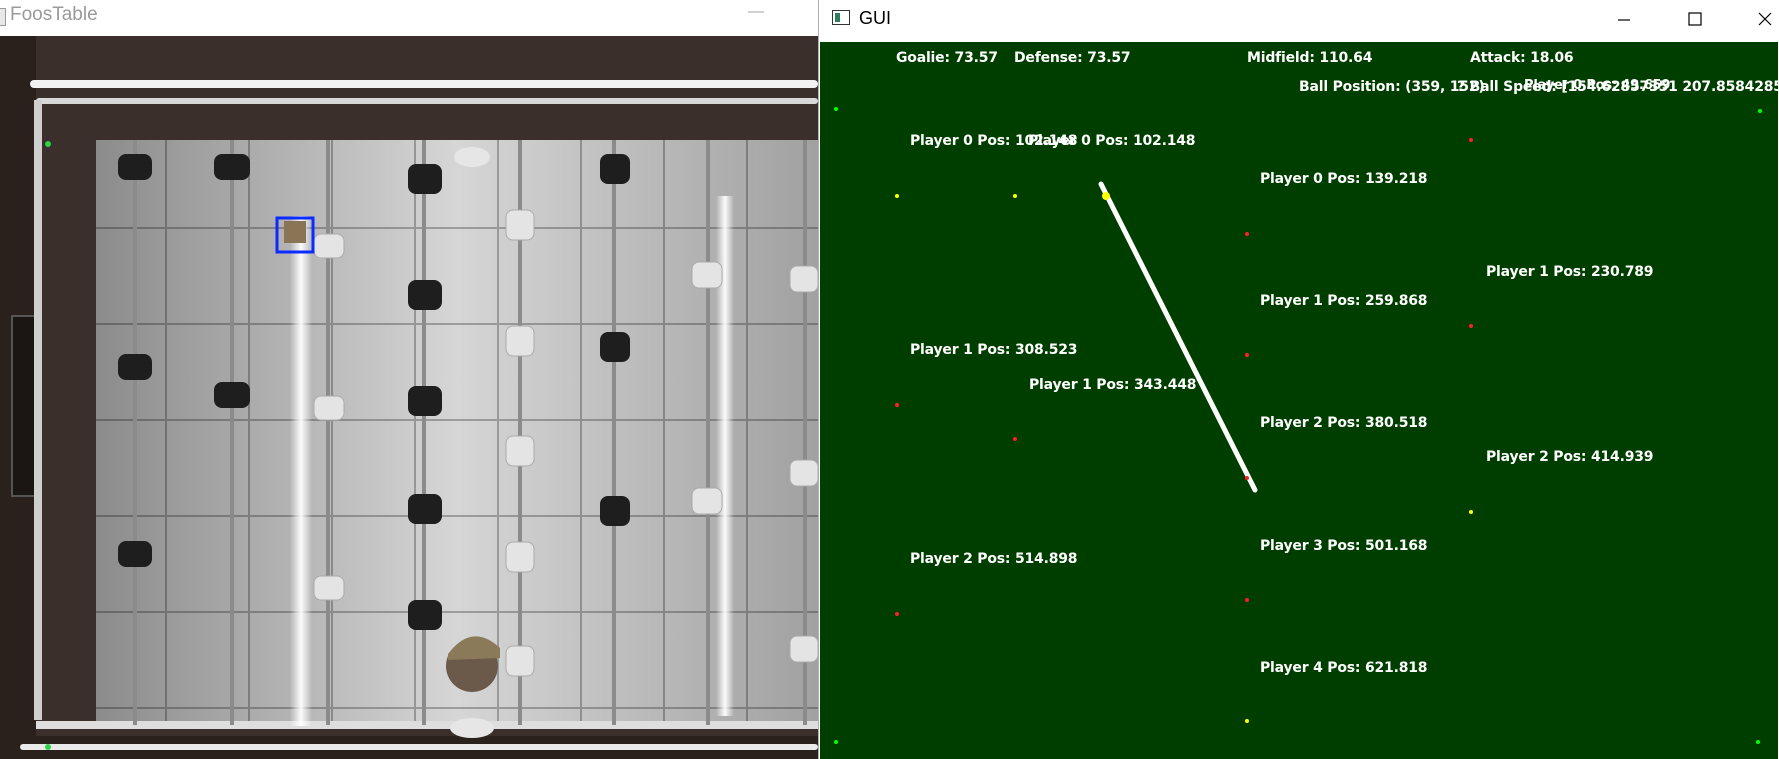 This screenshot has width=1779, height=759. What do you see at coordinates (1344, 179) in the screenshot?
I see `midfield-player-0-label: Player 0 Pos: 139.218` at bounding box center [1344, 179].